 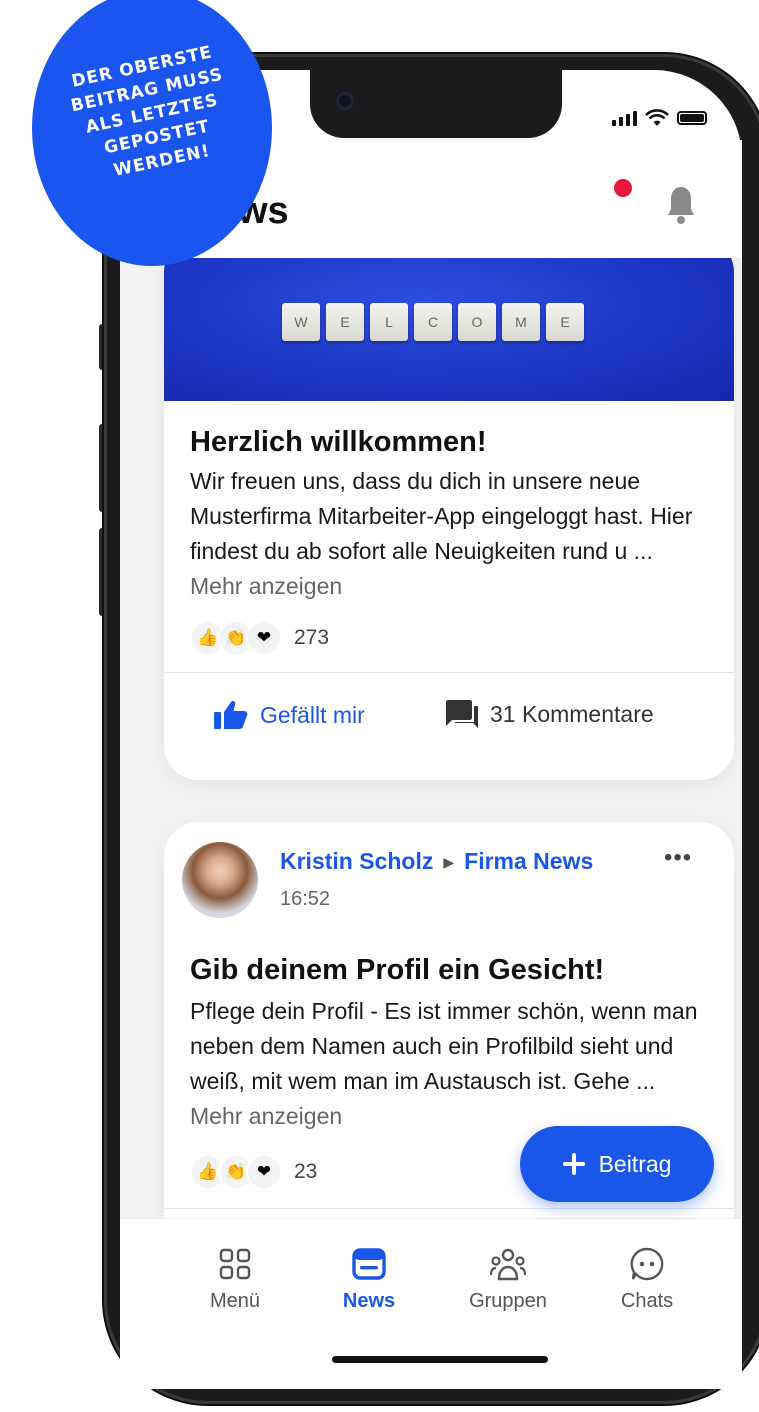 What do you see at coordinates (647, 1264) in the screenshot?
I see `chat-icon` at bounding box center [647, 1264].